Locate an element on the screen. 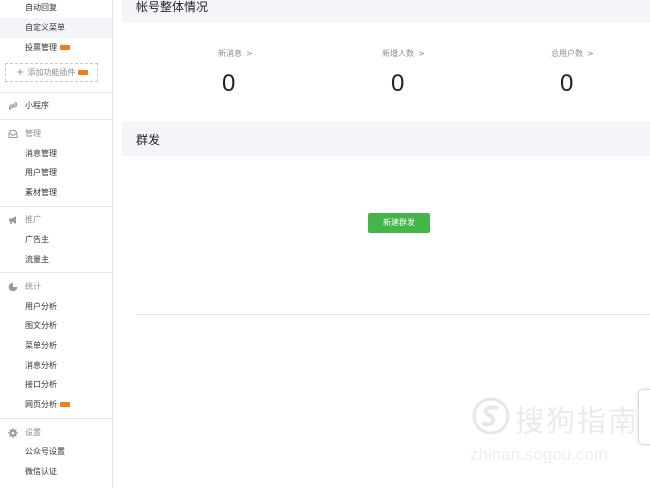 Image resolution: width=650 pixels, height=488 pixels. inbox-icon is located at coordinates (13, 134).